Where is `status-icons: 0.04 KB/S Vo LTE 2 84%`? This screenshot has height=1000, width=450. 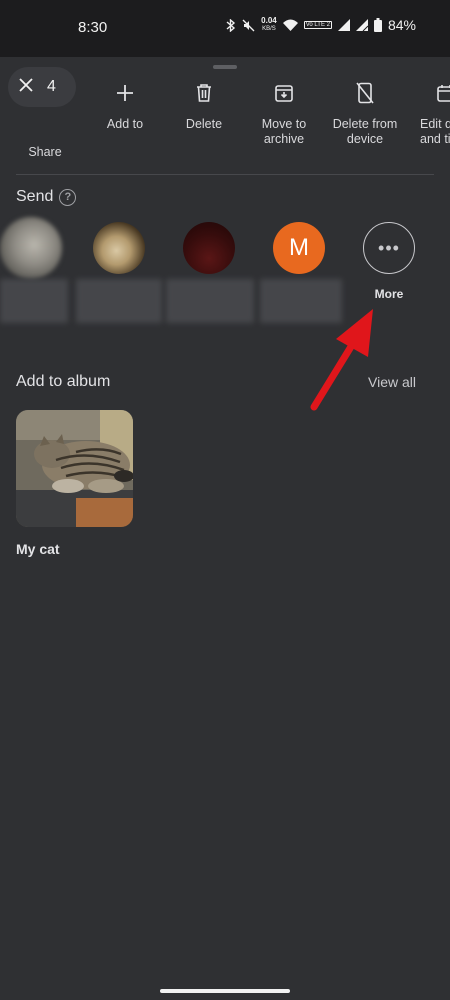
status-icons: 0.04 KB/S Vo LTE 2 84% is located at coordinates (320, 25).